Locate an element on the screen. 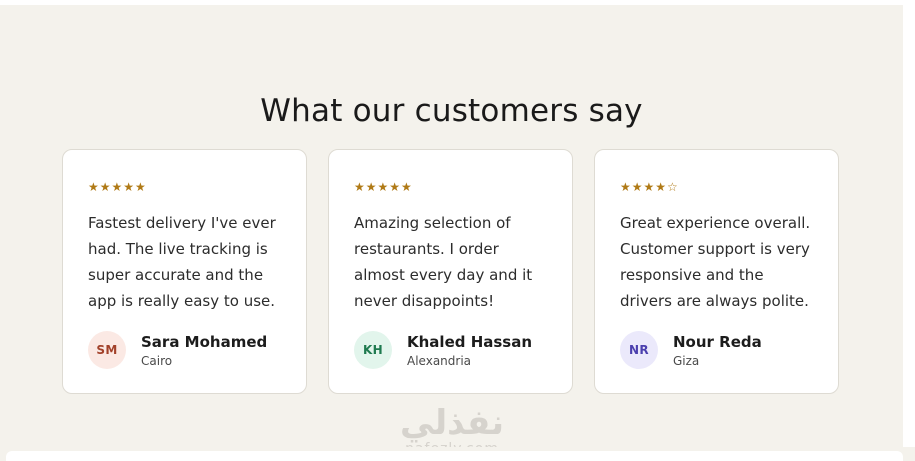  avatar-initials: NR is located at coordinates (639, 350).